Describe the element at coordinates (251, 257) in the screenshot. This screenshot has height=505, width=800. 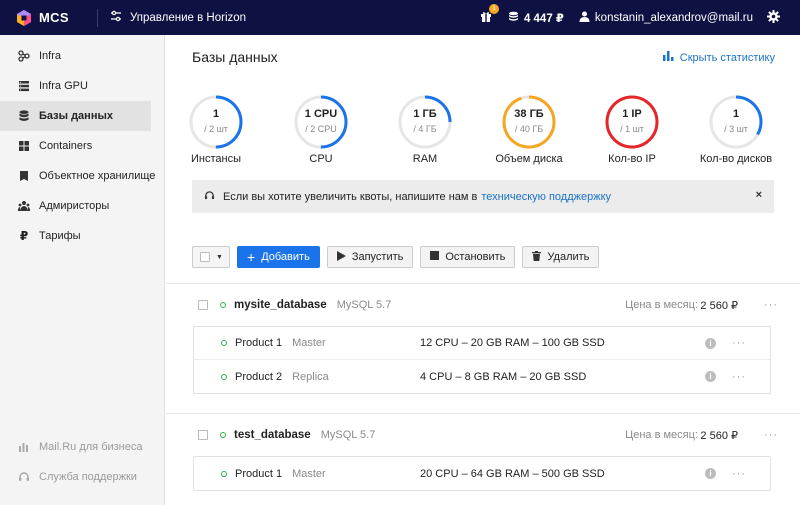
I see `plus-icon: +` at that location.